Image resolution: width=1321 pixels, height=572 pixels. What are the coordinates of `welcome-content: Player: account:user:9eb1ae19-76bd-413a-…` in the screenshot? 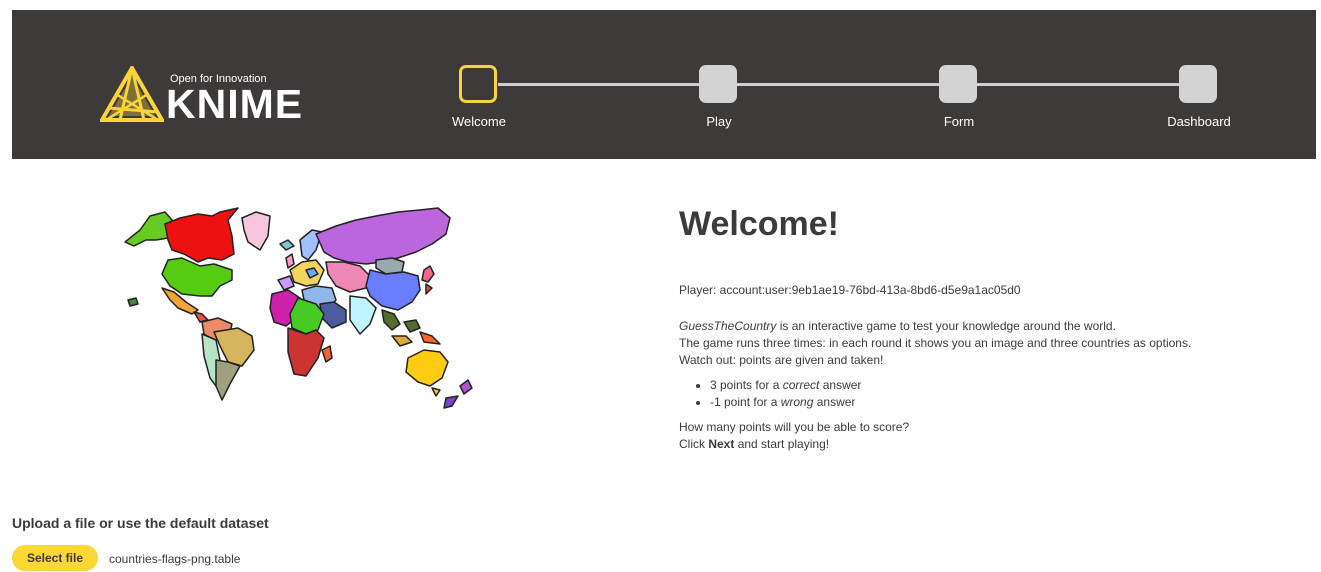 It's located at (939, 367).